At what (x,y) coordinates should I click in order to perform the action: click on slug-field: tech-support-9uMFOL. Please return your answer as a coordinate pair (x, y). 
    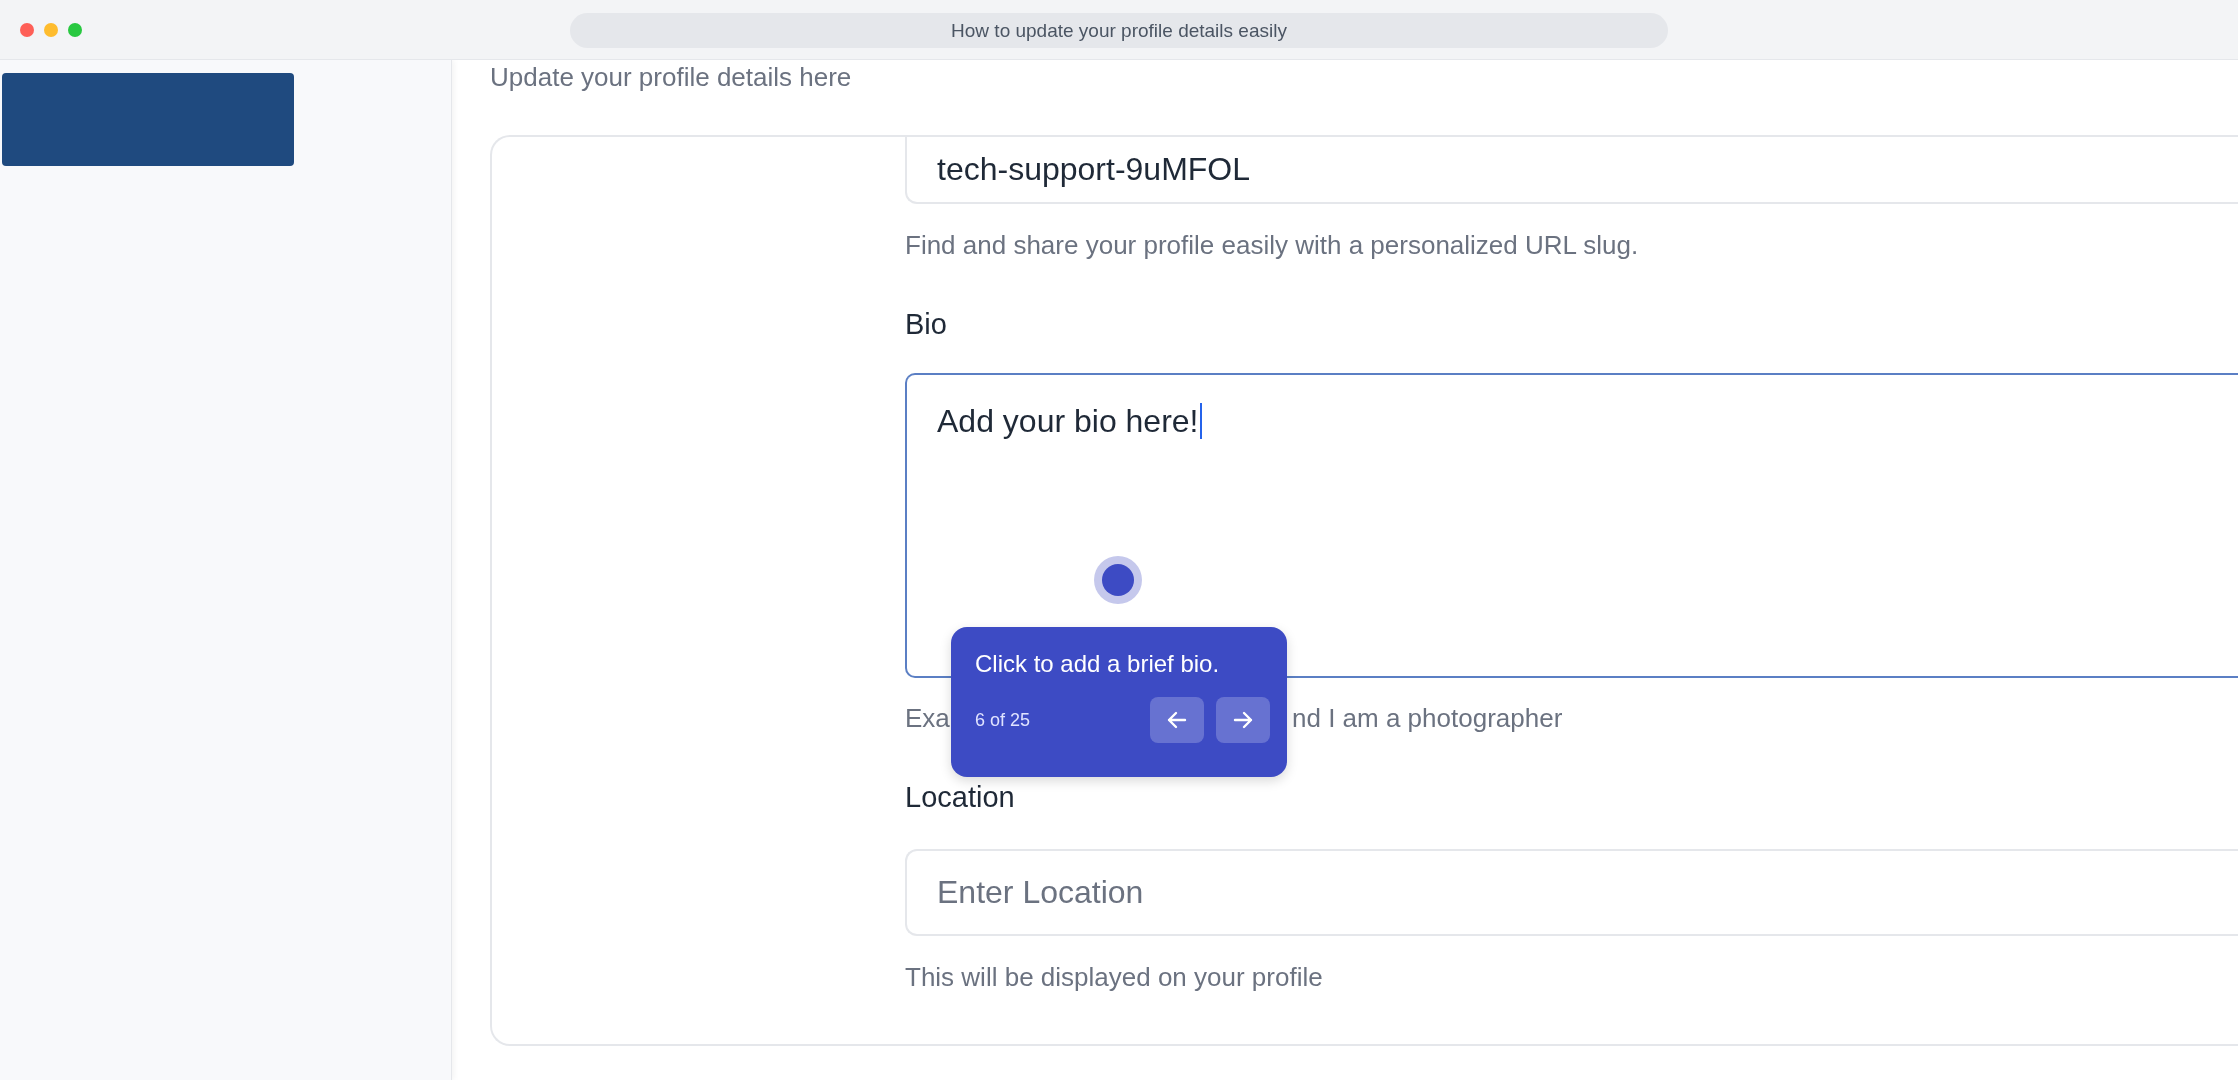
    Looking at the image, I should click on (1571, 170).